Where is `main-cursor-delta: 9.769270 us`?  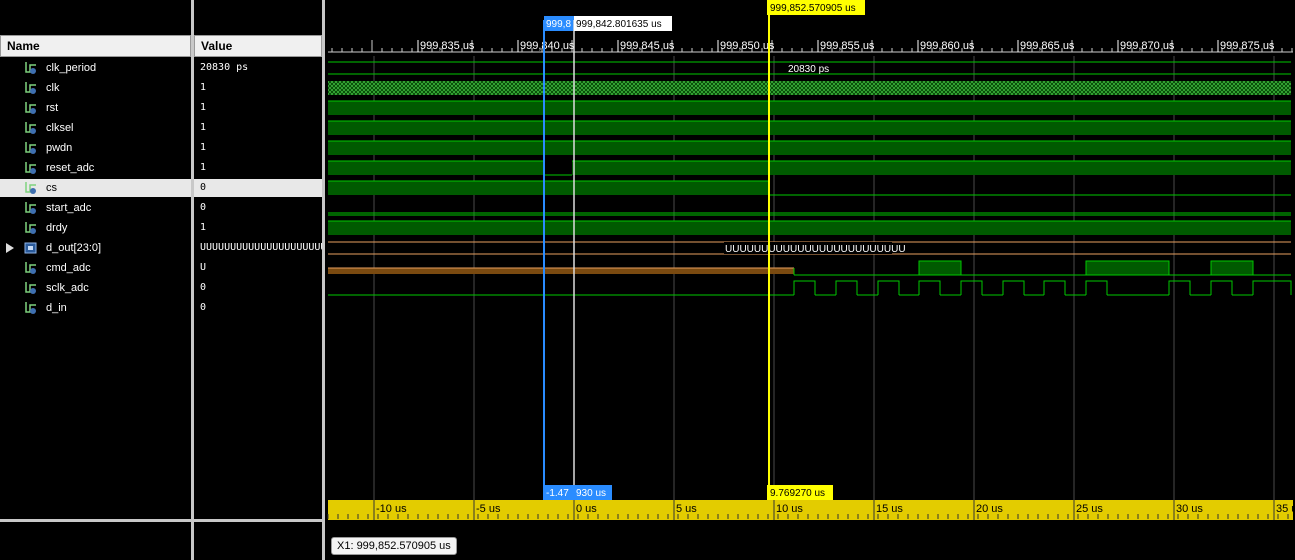 main-cursor-delta: 9.769270 us is located at coordinates (797, 493).